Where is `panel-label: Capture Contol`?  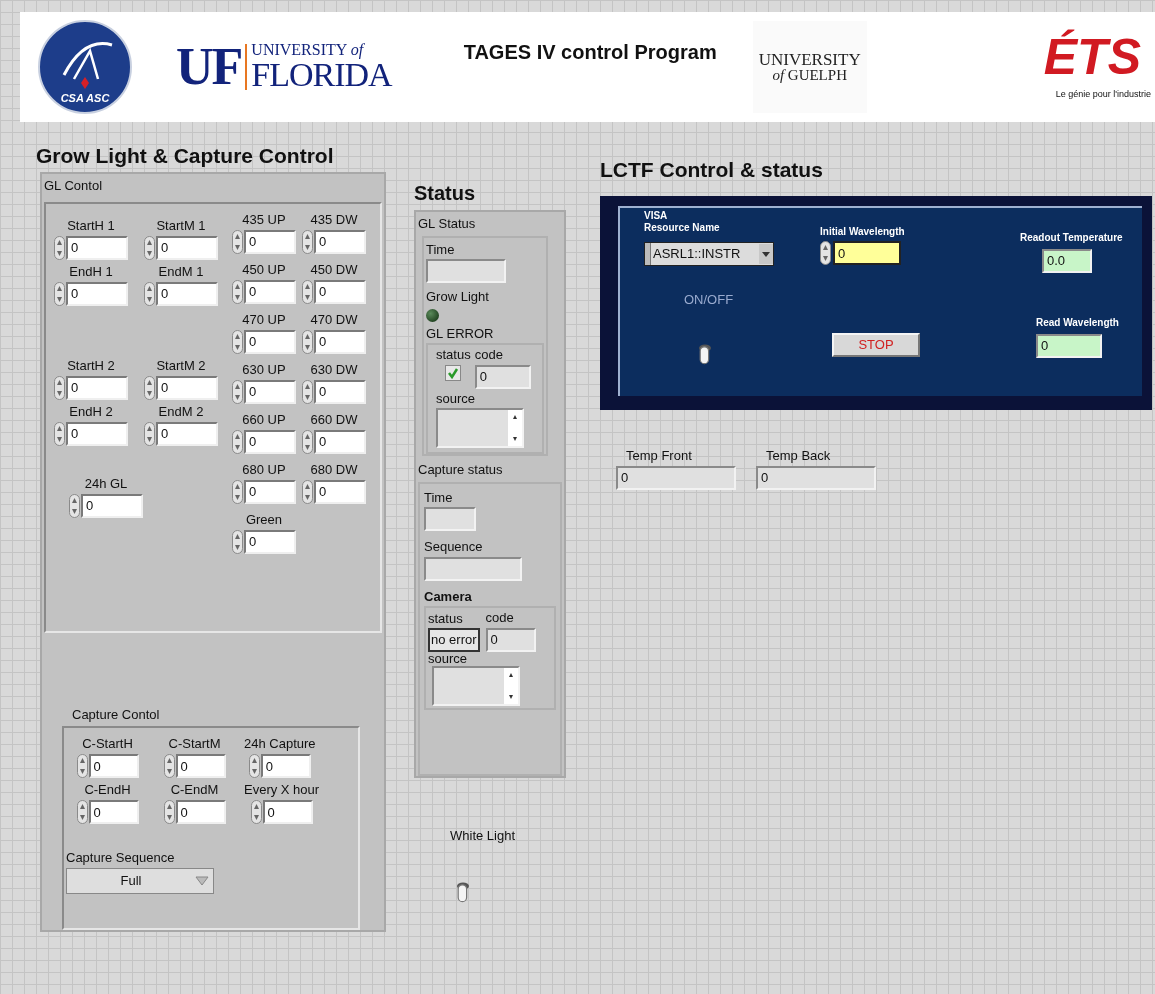
panel-label: Capture Contol is located at coordinates (116, 714).